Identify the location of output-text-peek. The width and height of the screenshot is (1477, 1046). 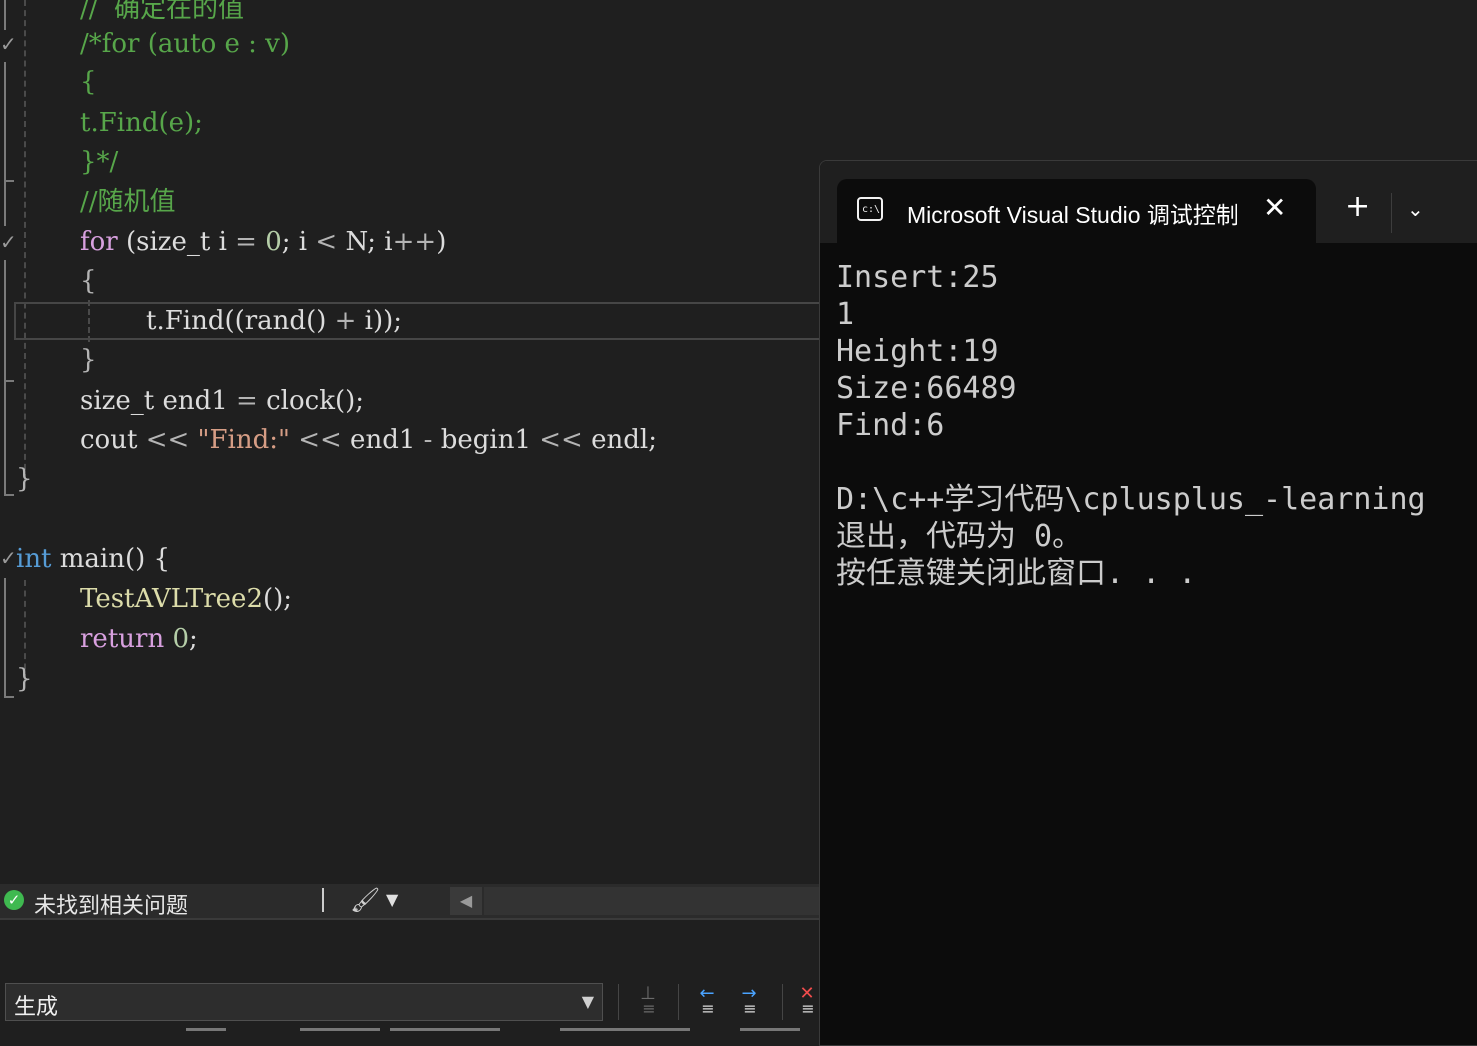
(410, 1034).